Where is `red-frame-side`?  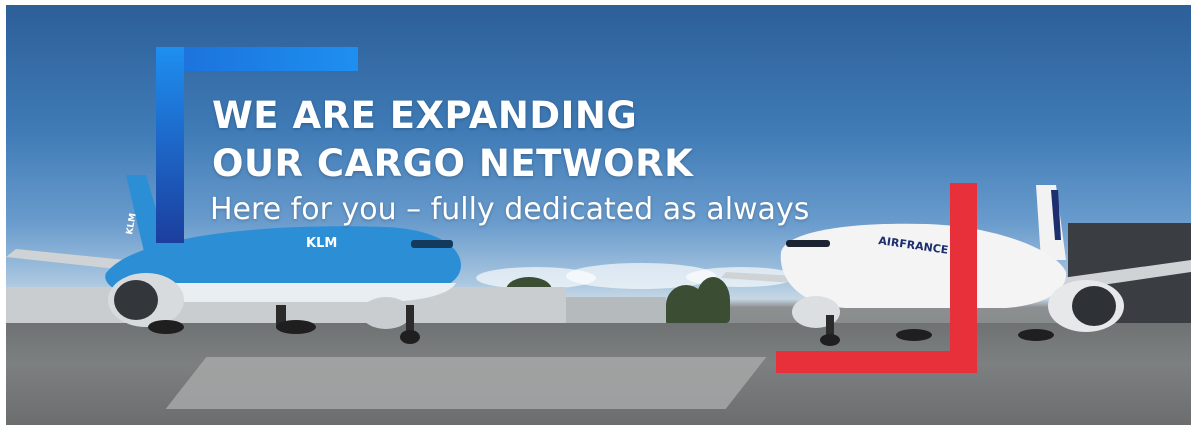
red-frame-side is located at coordinates (963, 278).